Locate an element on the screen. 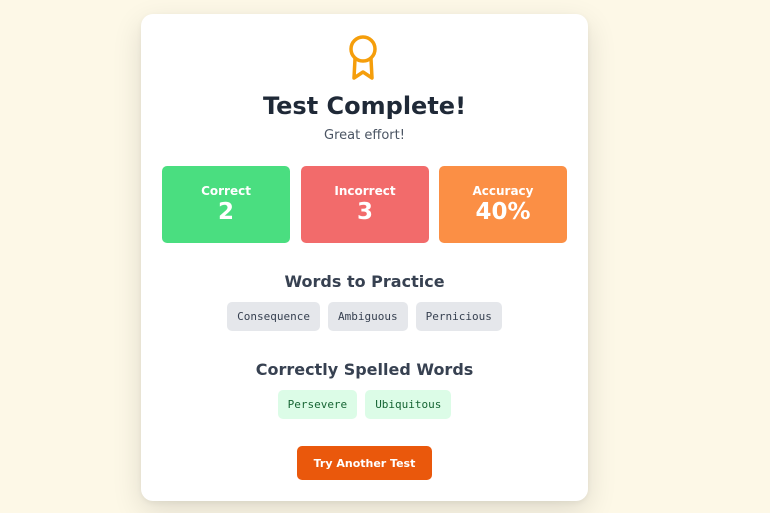 This screenshot has width=770, height=513. stat-incorrect: Incorrect 3 is located at coordinates (365, 204).